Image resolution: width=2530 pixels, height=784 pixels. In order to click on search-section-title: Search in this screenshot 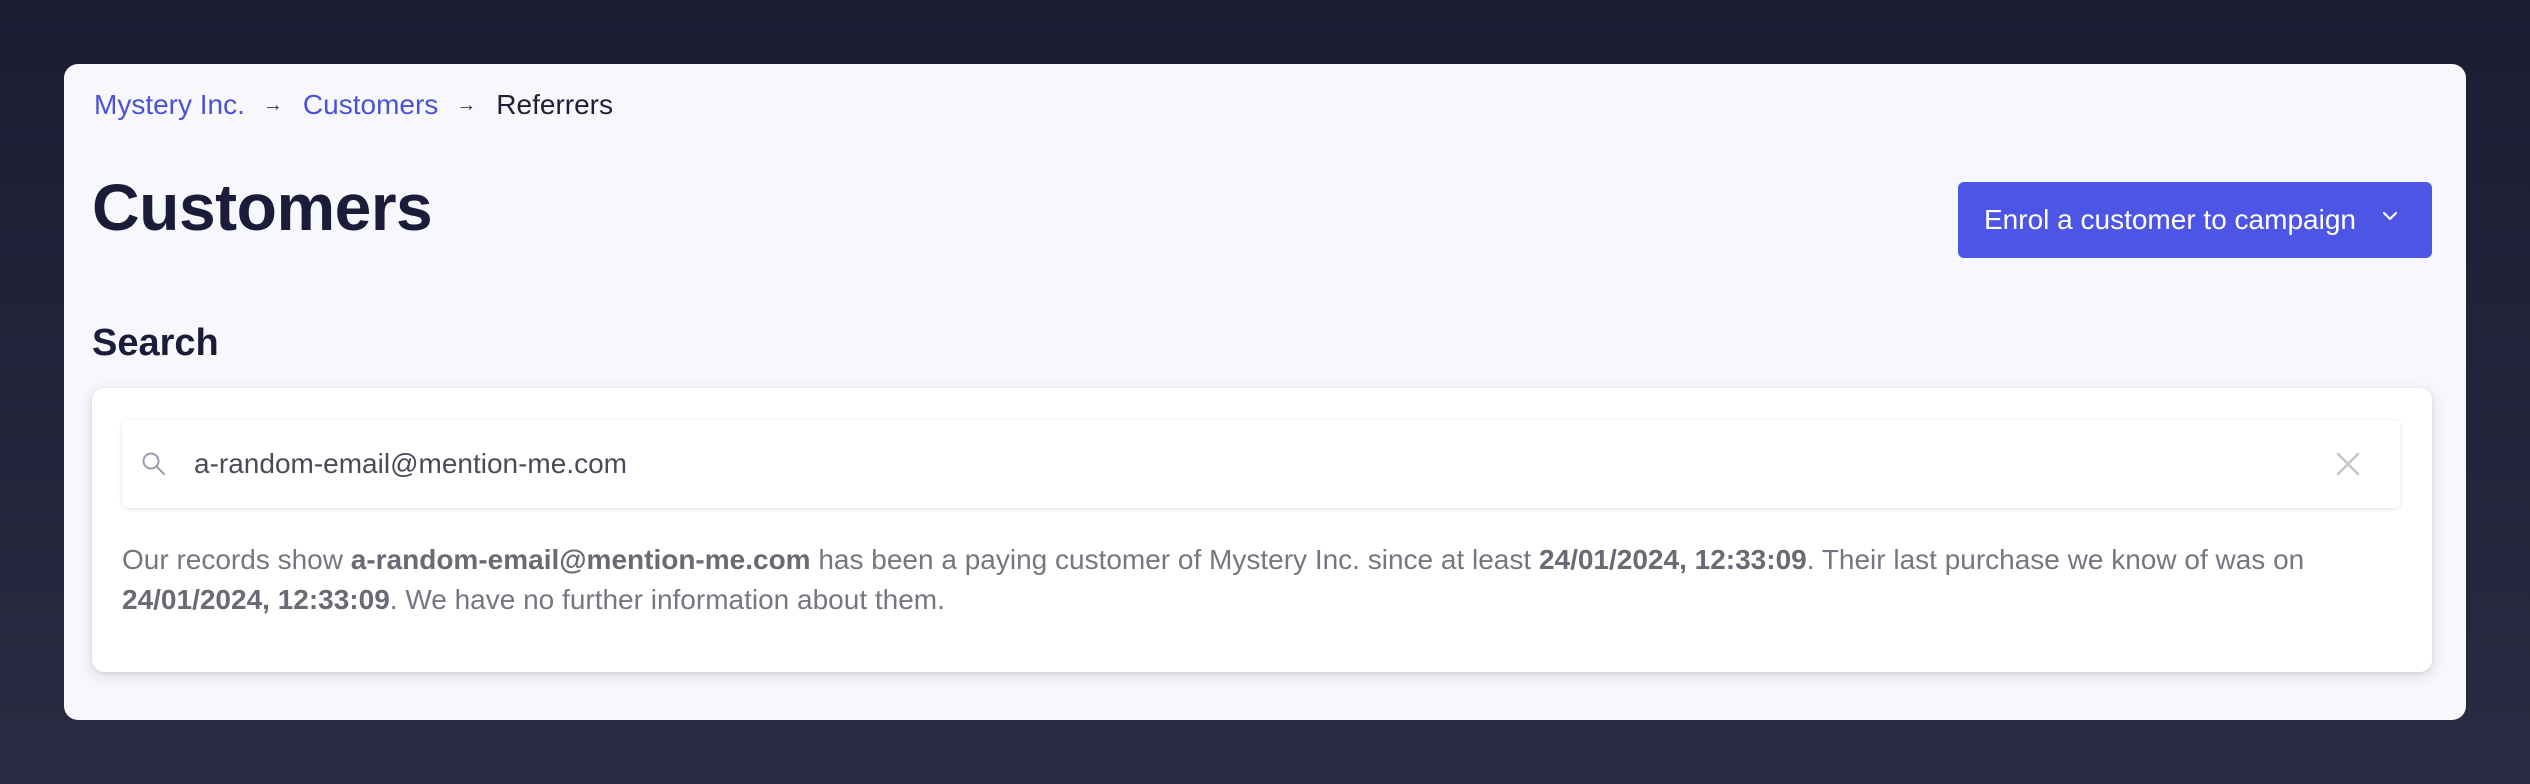, I will do `click(155, 343)`.